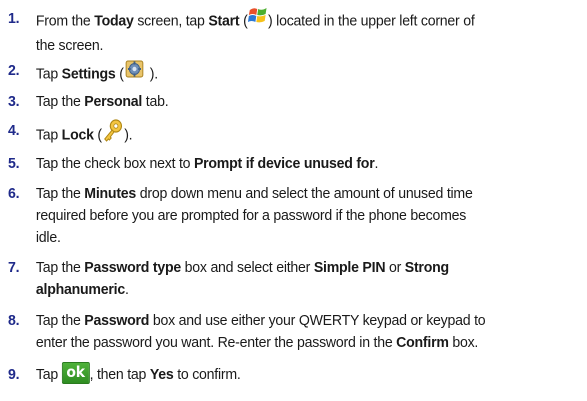 Image resolution: width=587 pixels, height=401 pixels. I want to click on step-number: 5., so click(14, 163).